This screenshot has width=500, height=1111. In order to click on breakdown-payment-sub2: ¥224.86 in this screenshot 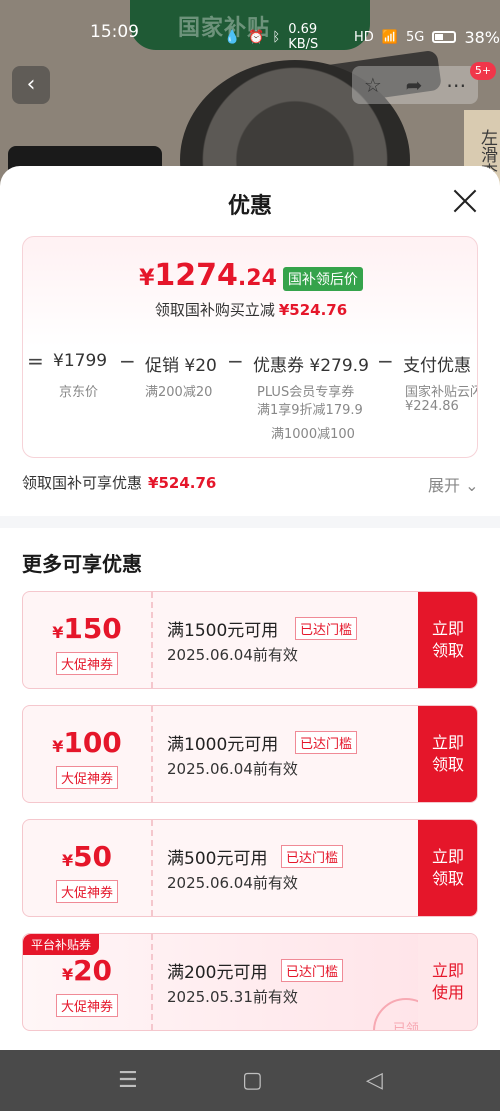, I will do `click(432, 406)`.